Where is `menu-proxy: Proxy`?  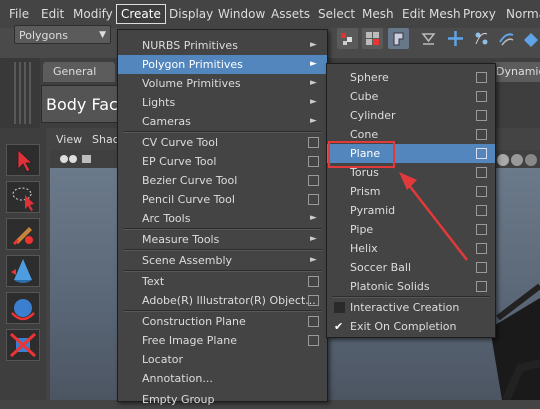
menu-proxy: Proxy is located at coordinates (479, 14).